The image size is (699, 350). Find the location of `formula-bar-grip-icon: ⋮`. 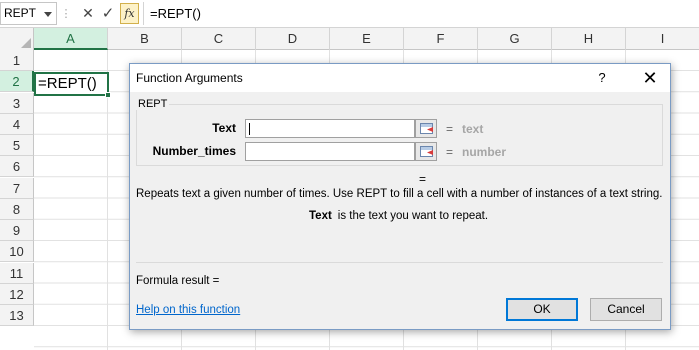

formula-bar-grip-icon: ⋮ is located at coordinates (66, 14).